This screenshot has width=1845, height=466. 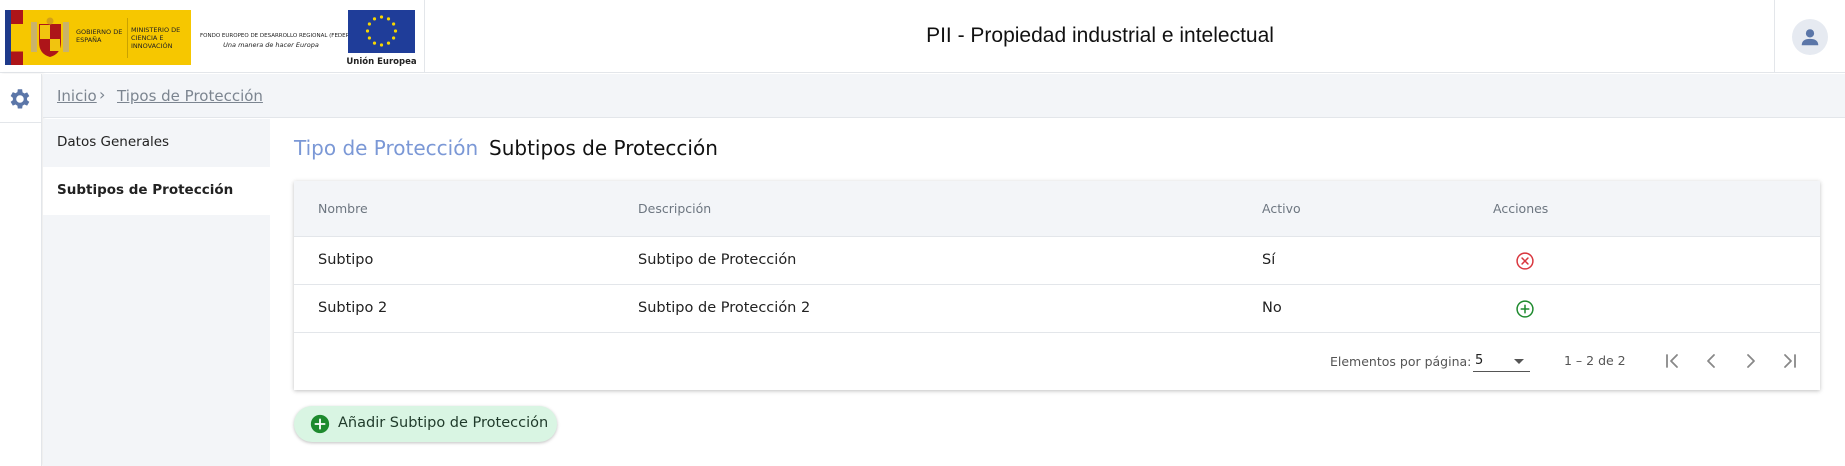 I want to click on nav-rail, so click(x=21, y=270).